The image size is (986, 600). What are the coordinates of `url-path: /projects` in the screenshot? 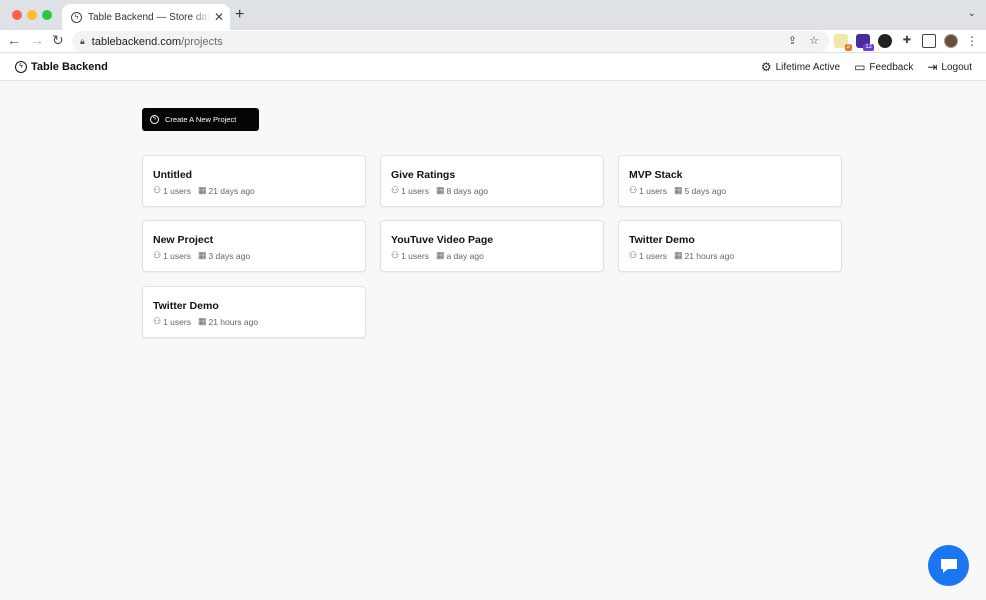 It's located at (202, 41).